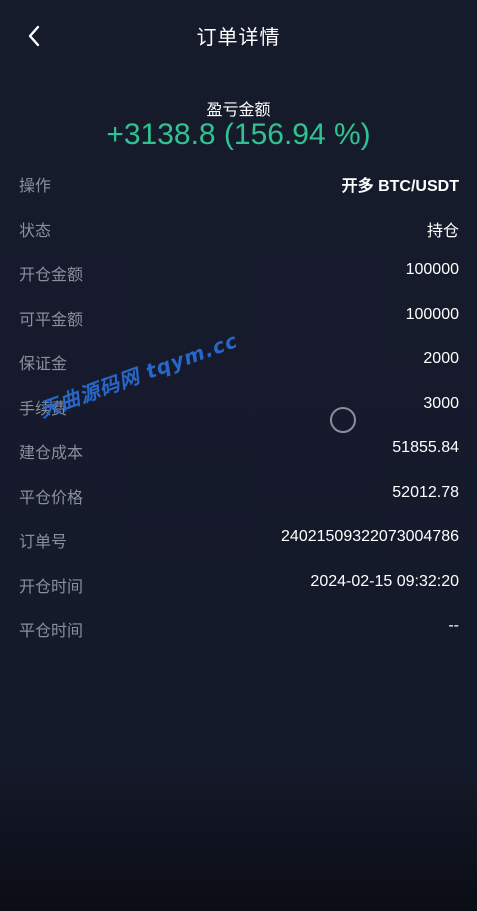 The height and width of the screenshot is (911, 477). Describe the element at coordinates (238, 627) in the screenshot. I see `row-close-time: 平仓时间 --` at that location.